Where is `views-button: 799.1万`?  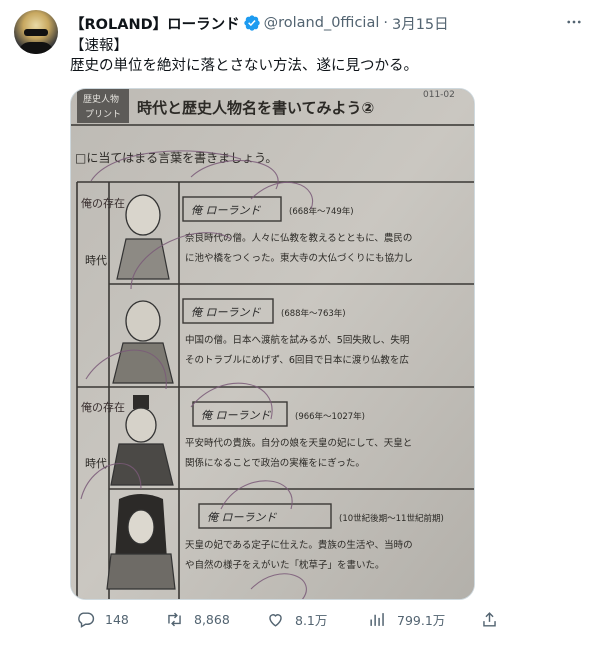 views-button: 799.1万 is located at coordinates (406, 619).